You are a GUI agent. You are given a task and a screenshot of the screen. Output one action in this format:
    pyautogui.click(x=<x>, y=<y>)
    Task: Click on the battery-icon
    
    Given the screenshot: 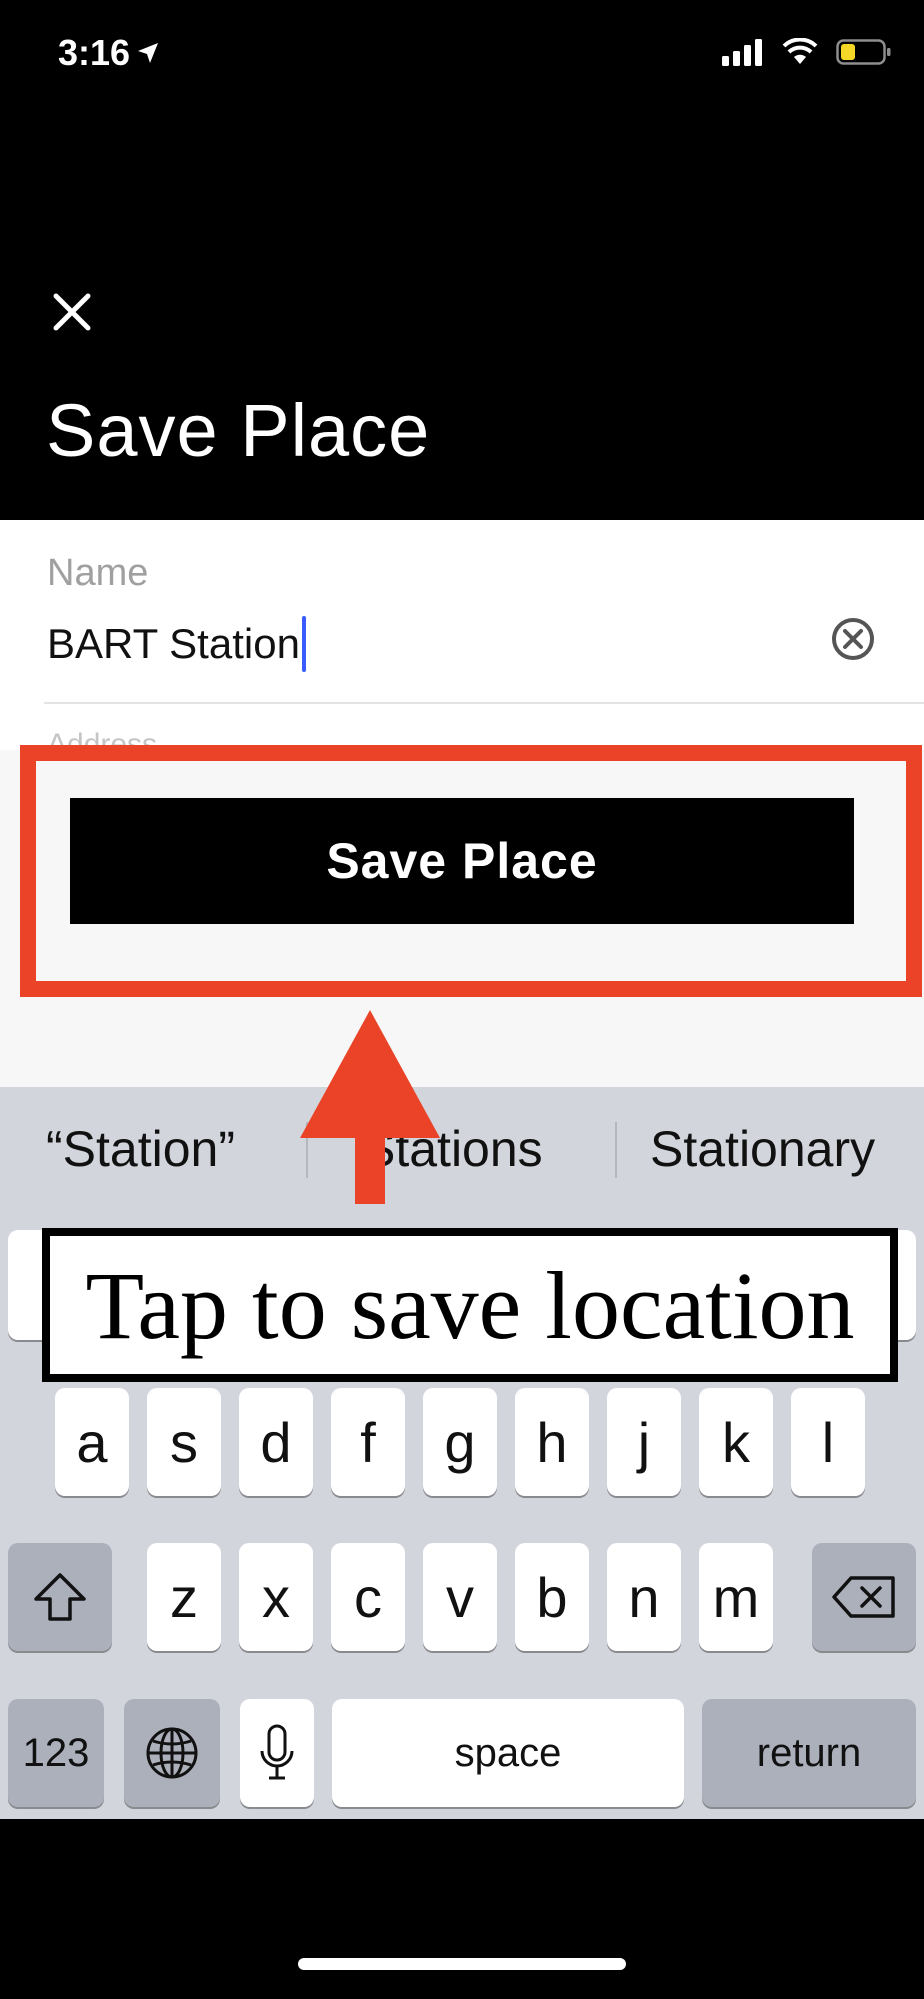 What is the action you would take?
    pyautogui.click(x=863, y=52)
    